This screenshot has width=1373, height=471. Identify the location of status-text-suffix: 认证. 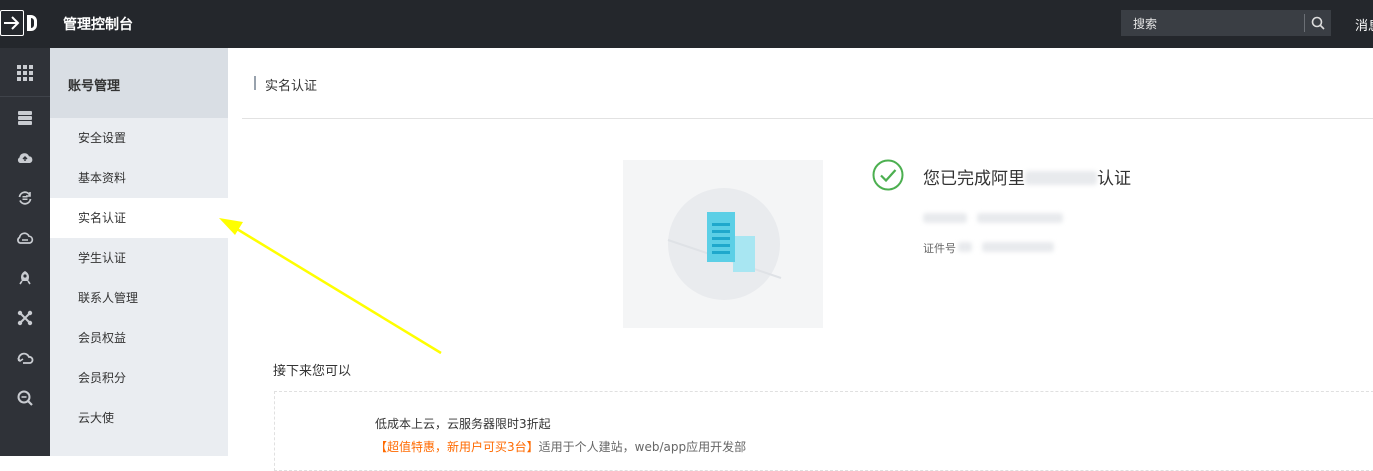
(1114, 179).